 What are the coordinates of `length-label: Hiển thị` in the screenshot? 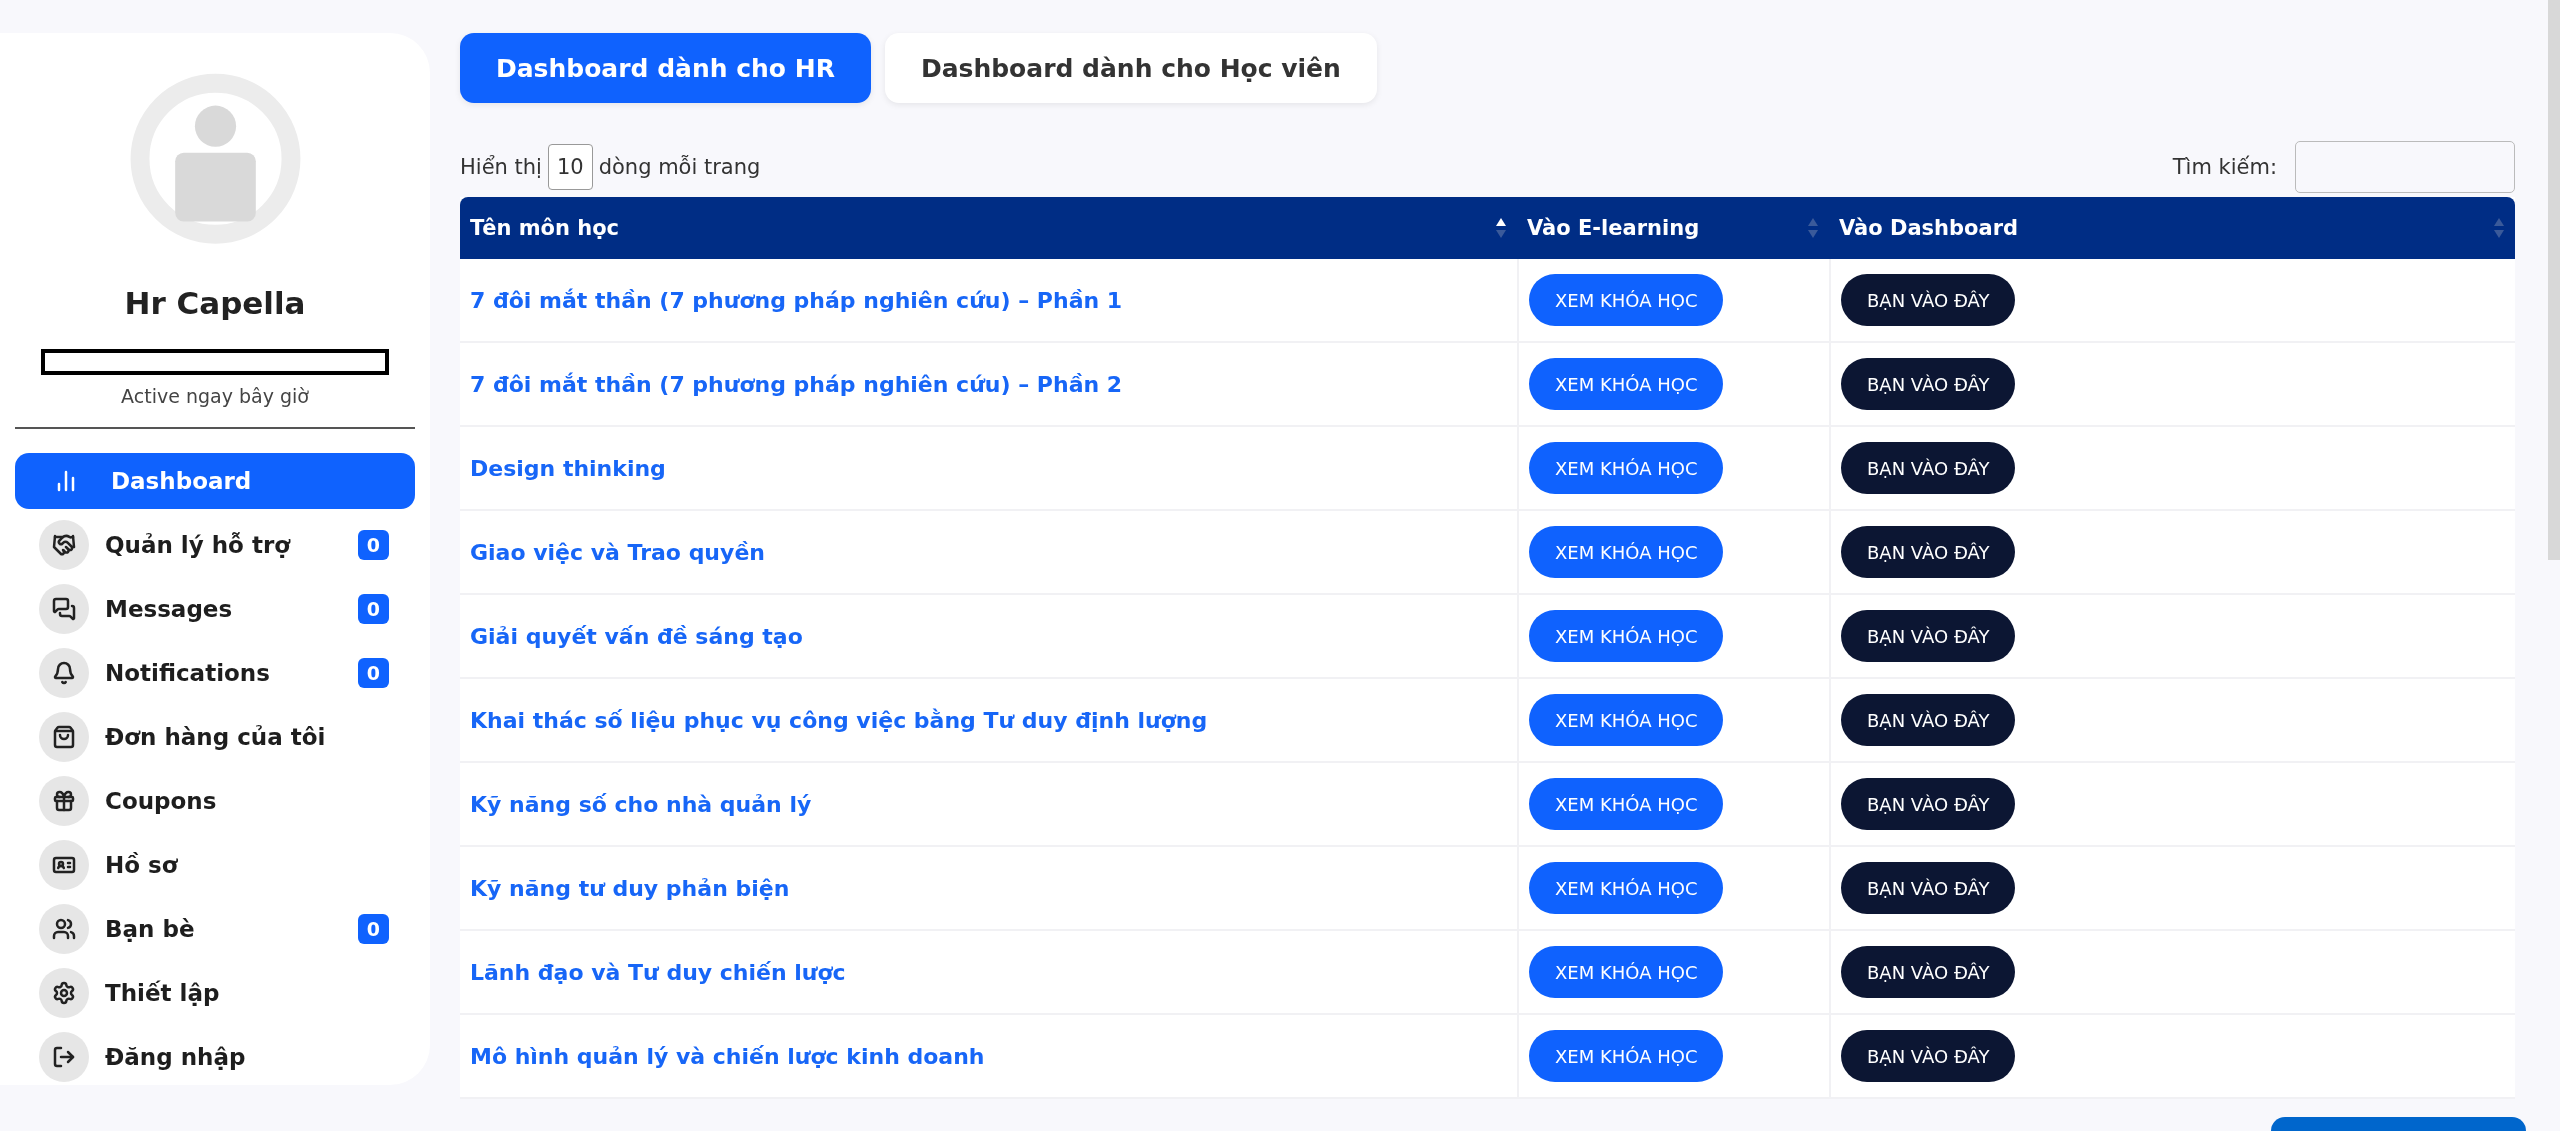 It's located at (501, 167).